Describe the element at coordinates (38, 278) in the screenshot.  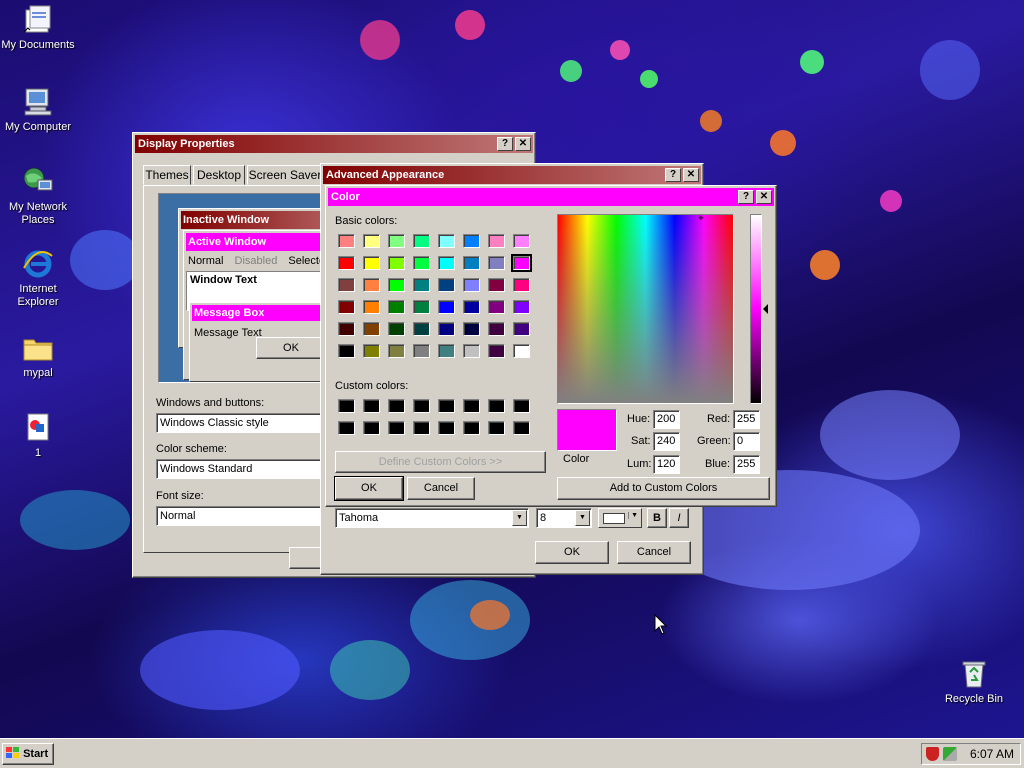
I see `internet-explorer-icon: Internet Explorer` at that location.